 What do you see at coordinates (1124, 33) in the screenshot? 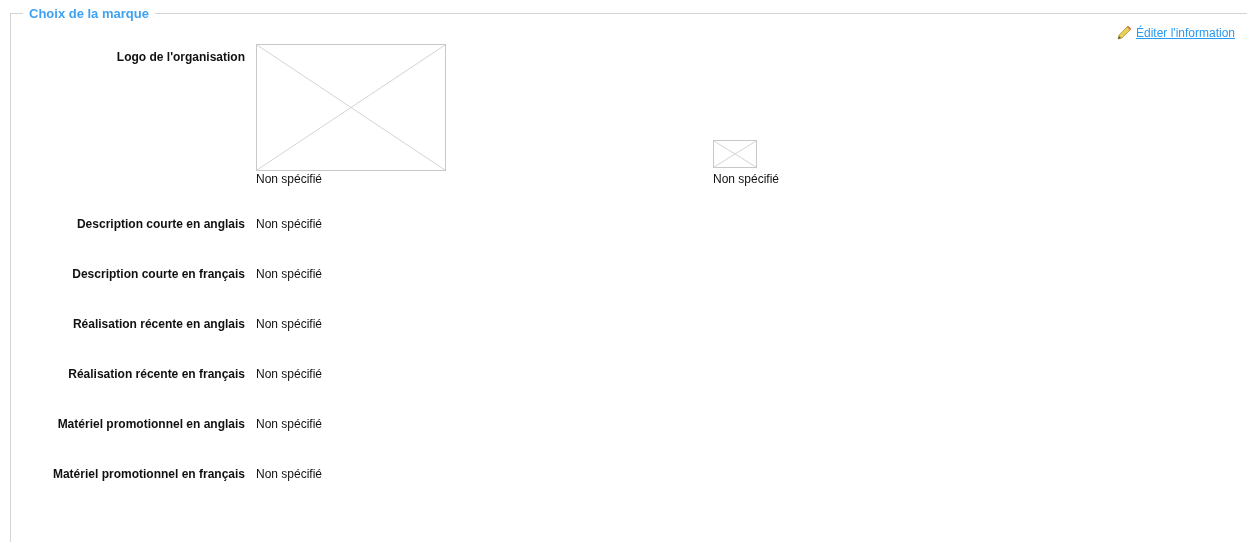
I see `pencil-icon` at bounding box center [1124, 33].